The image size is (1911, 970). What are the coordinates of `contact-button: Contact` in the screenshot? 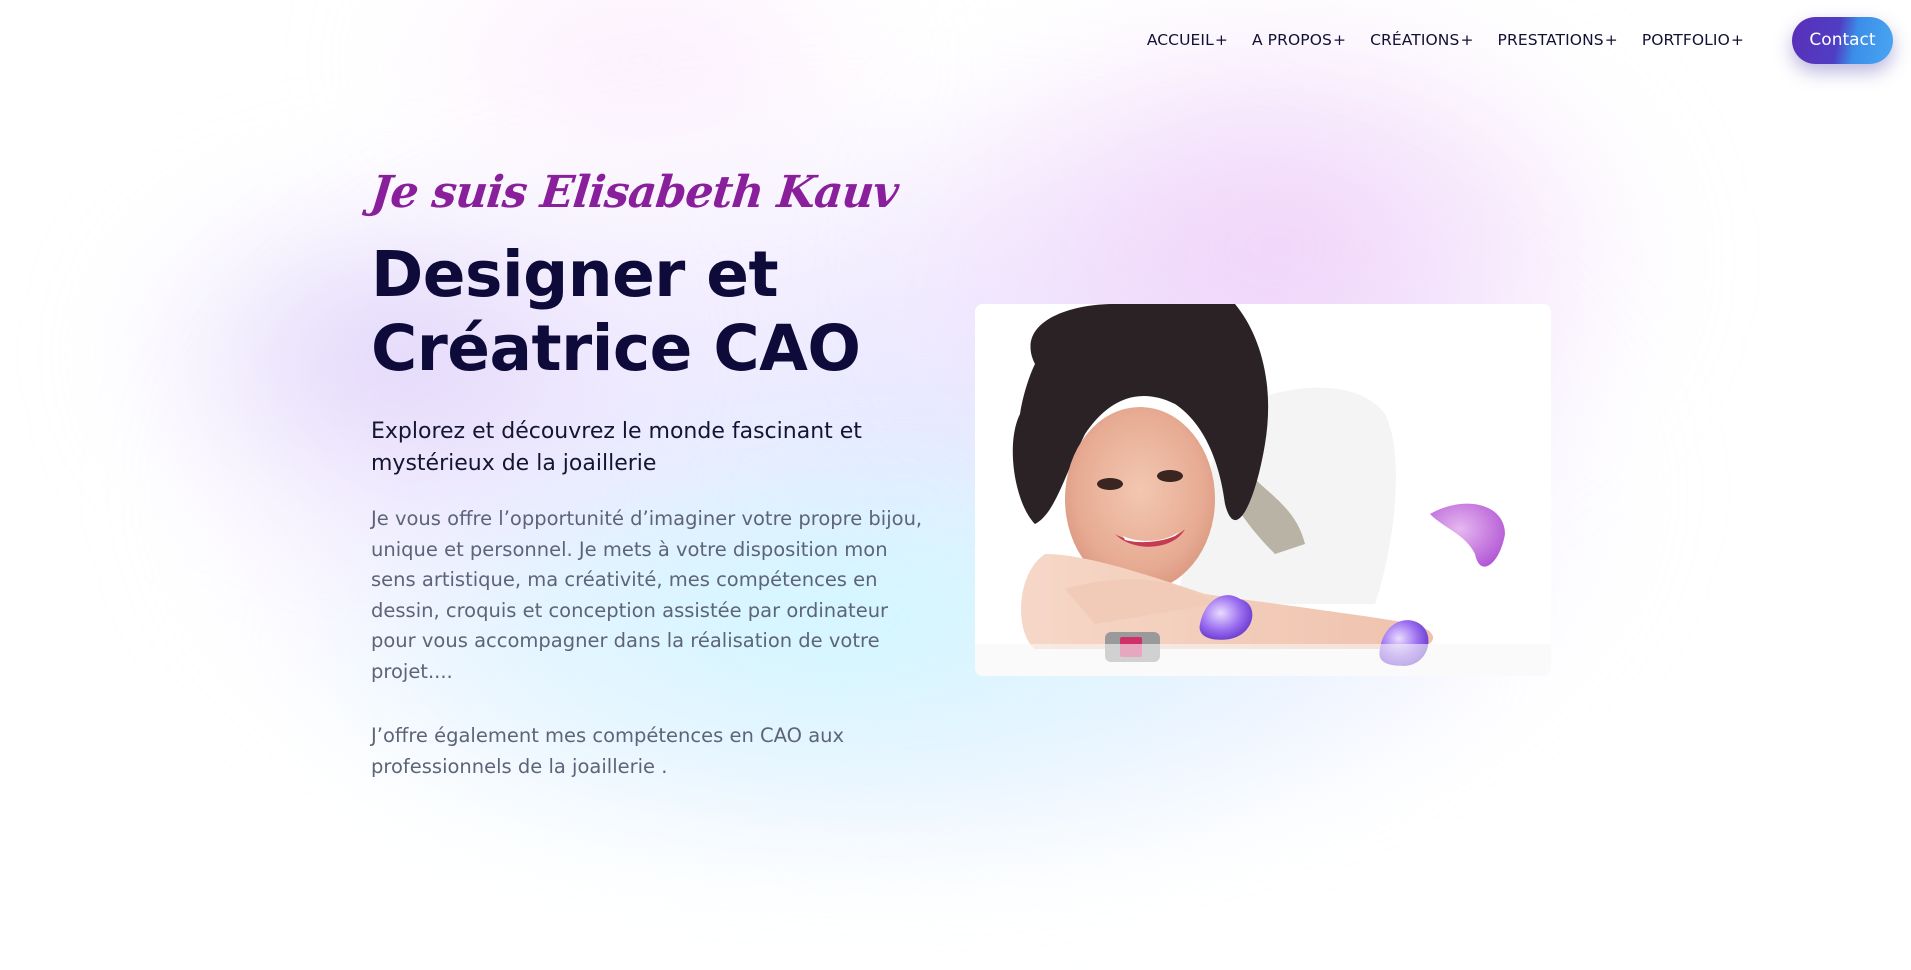 It's located at (1842, 40).